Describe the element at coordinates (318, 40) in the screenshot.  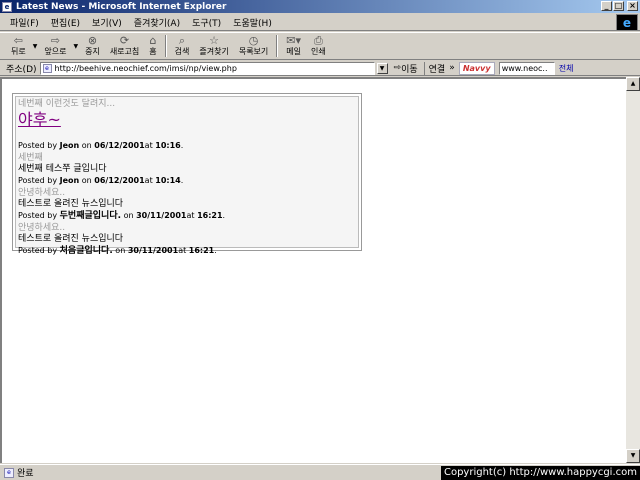
I see `print-icon: ⎙` at that location.